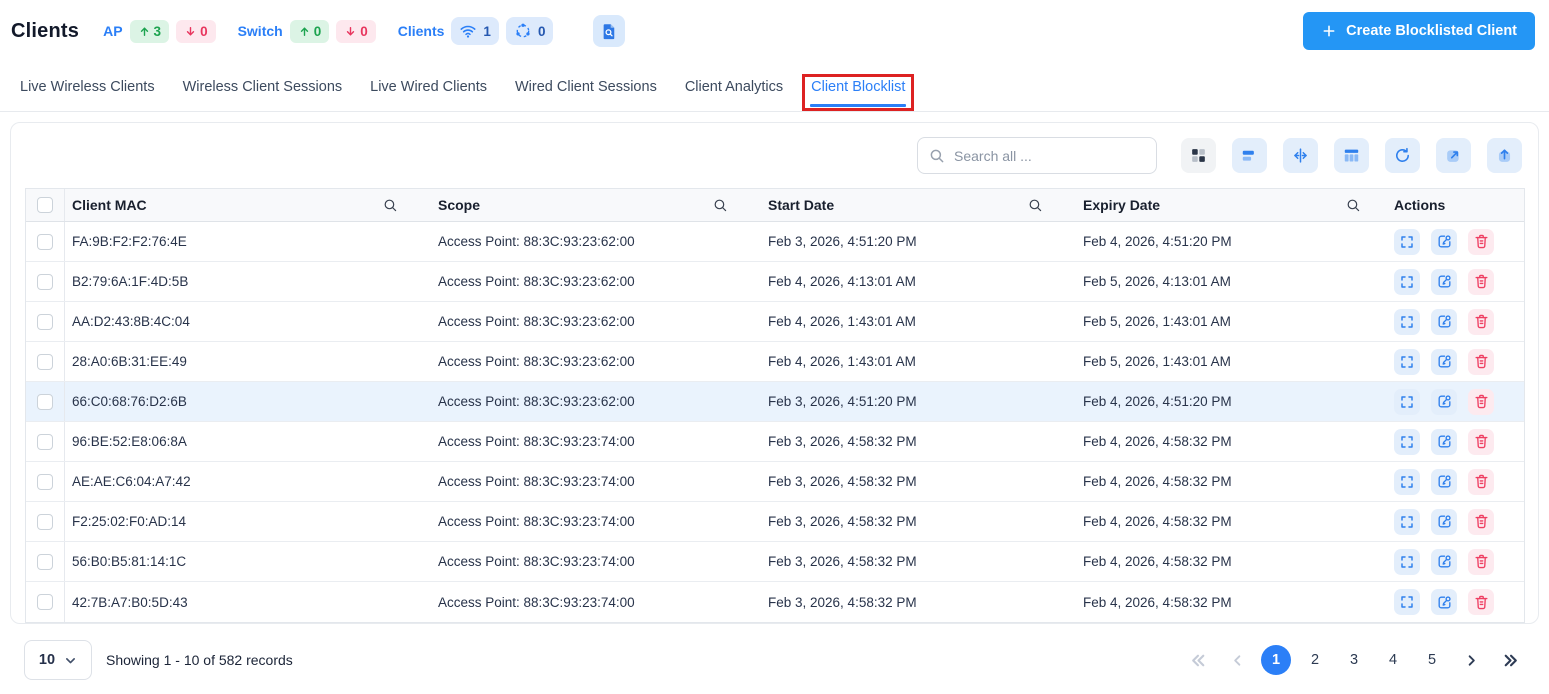 Image resolution: width=1549 pixels, height=694 pixels. I want to click on wireless-clients-badge: 1, so click(475, 31).